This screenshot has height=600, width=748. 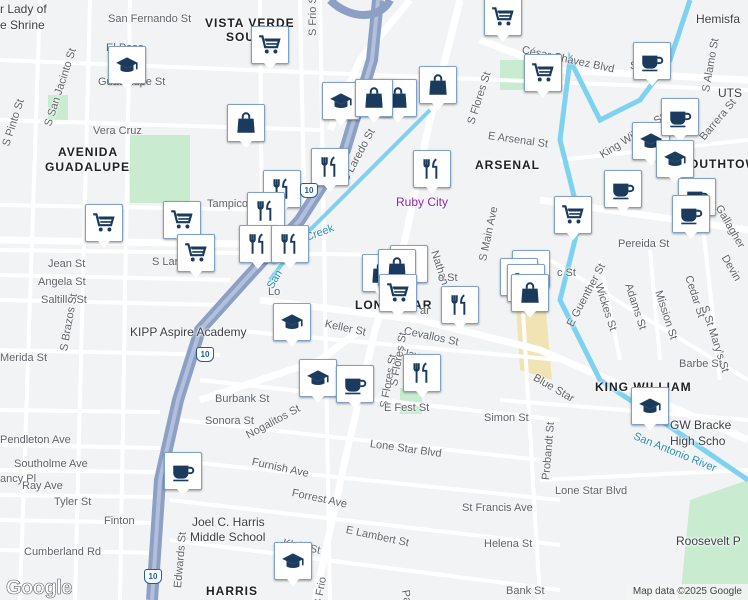 I want to click on place-label-ruby-city: Ruby City, so click(x=422, y=202).